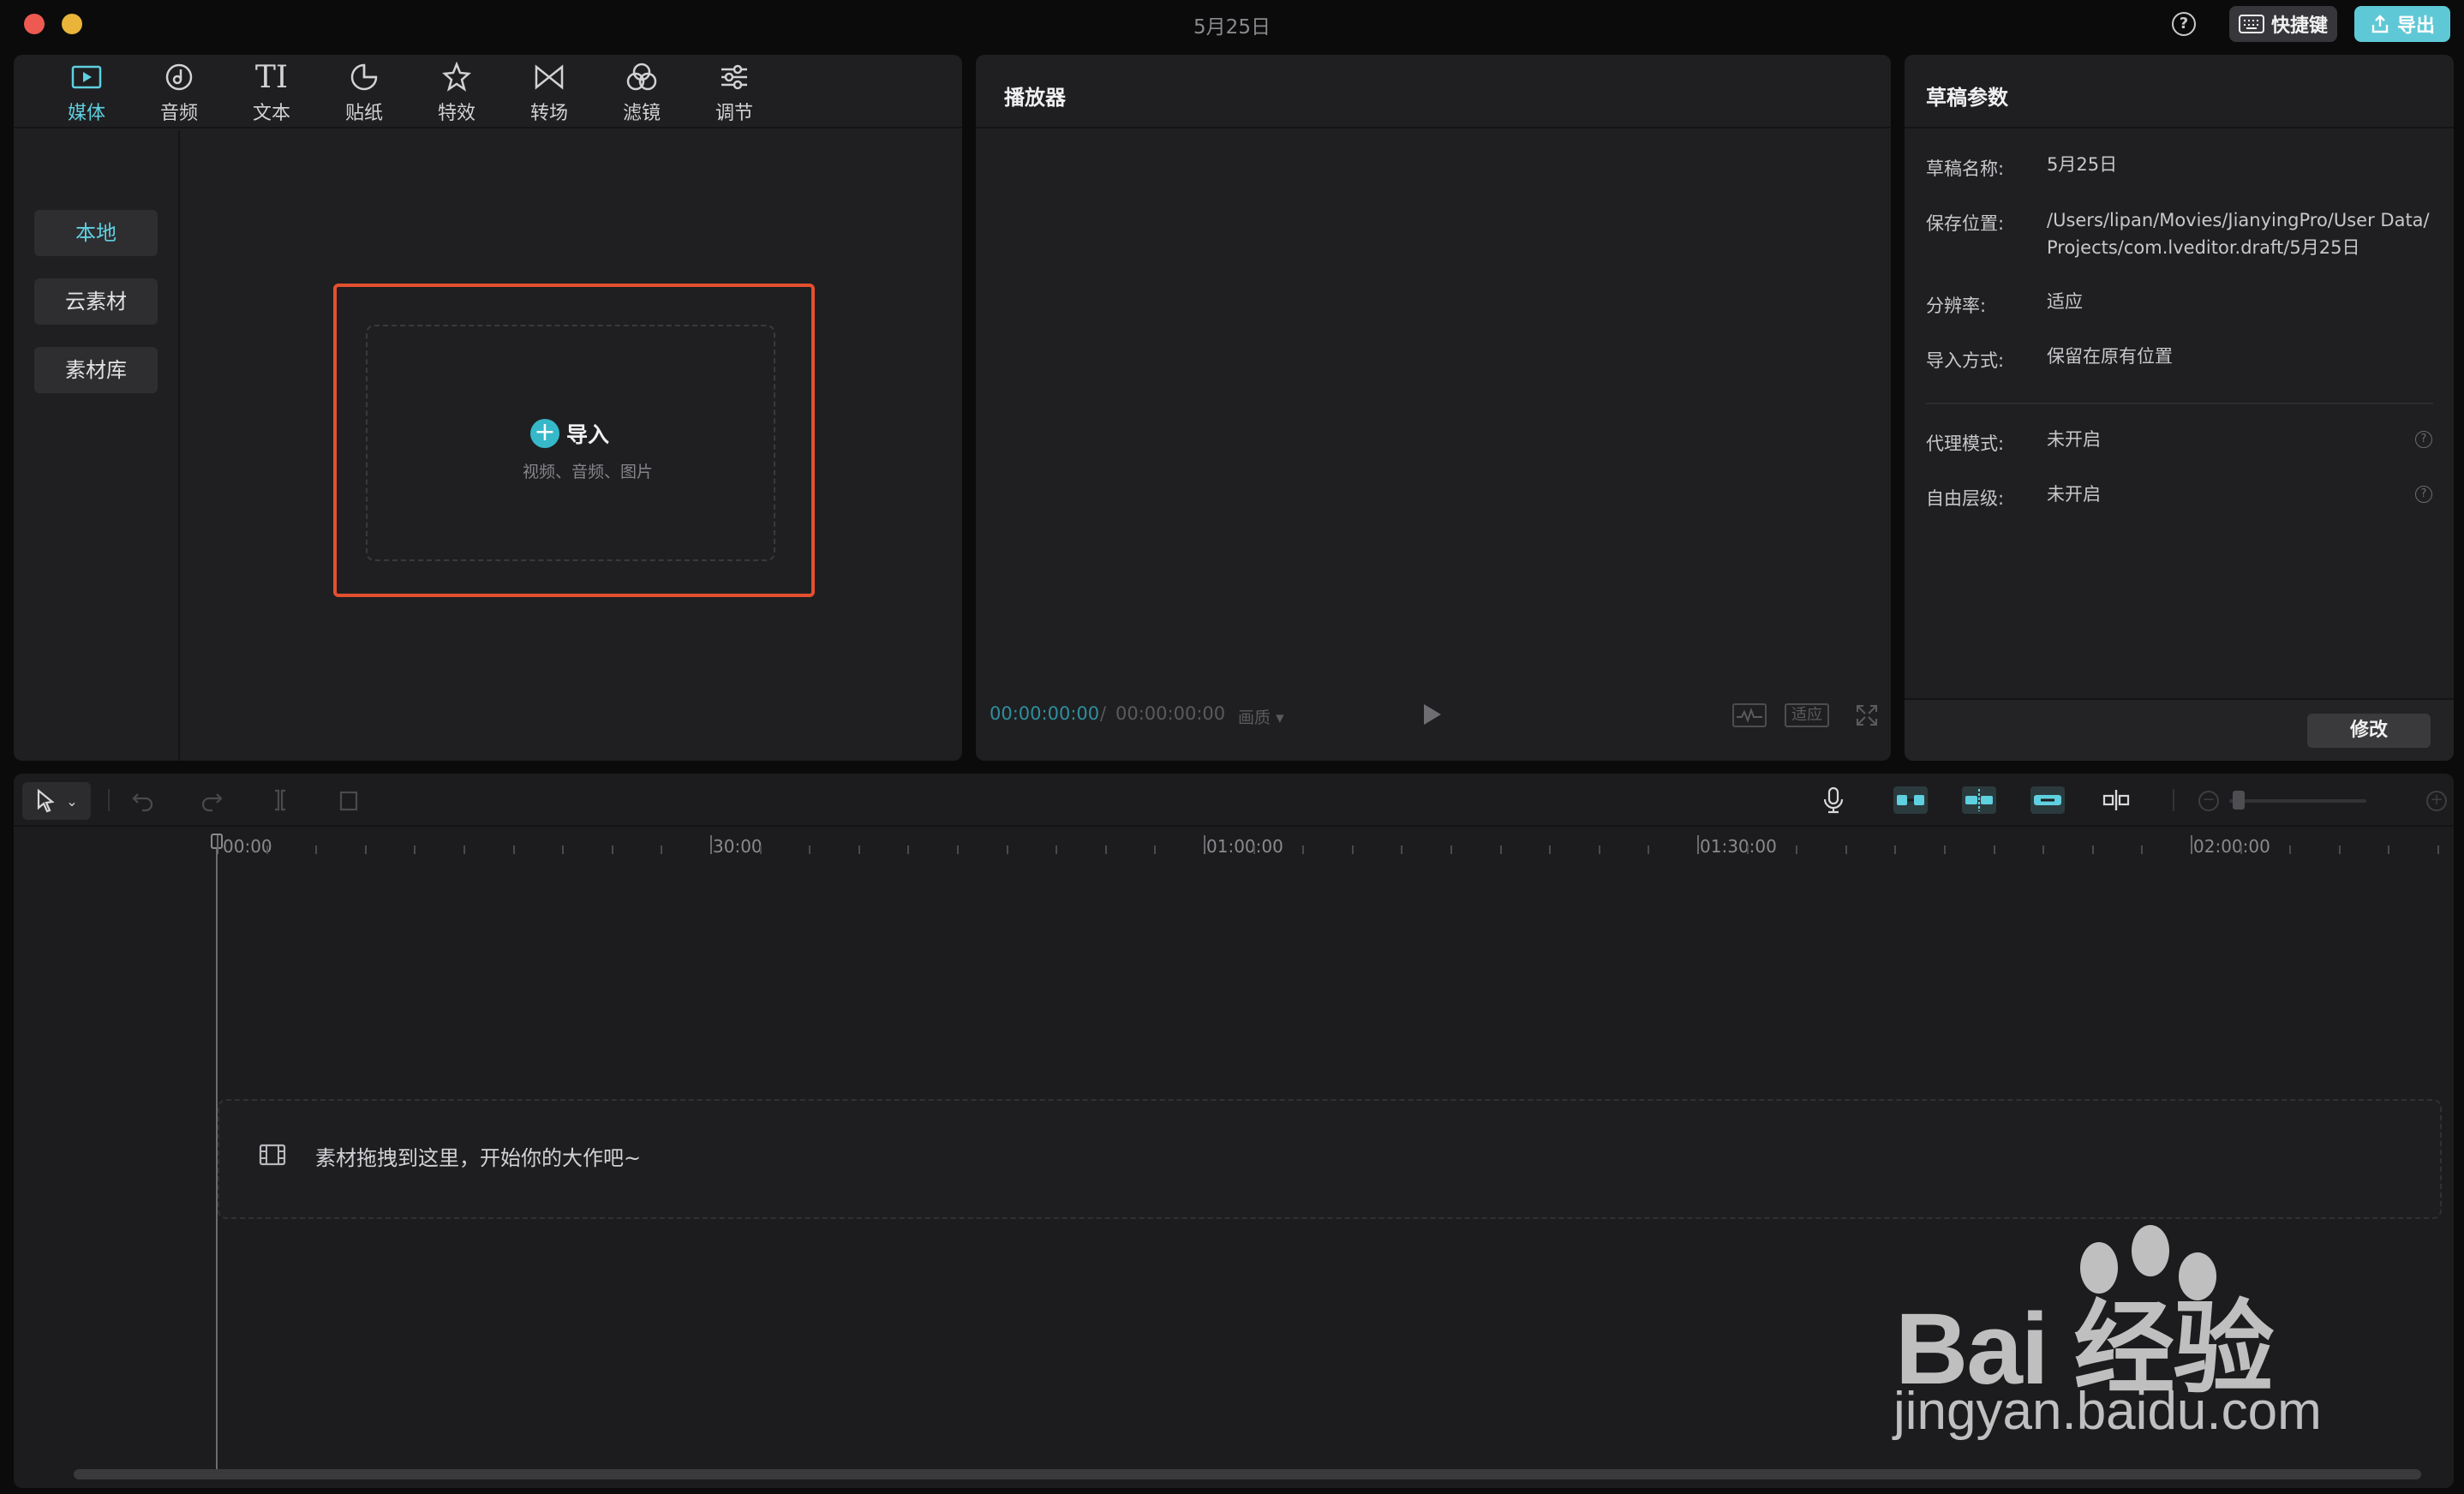  What do you see at coordinates (587, 433) in the screenshot?
I see `import-label: 导入` at bounding box center [587, 433].